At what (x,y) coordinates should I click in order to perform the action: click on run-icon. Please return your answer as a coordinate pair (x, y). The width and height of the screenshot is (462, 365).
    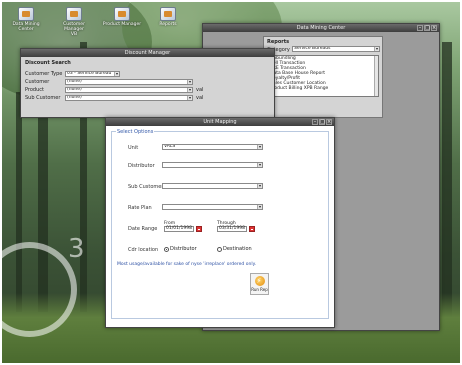
    Looking at the image, I should click on (259, 281).